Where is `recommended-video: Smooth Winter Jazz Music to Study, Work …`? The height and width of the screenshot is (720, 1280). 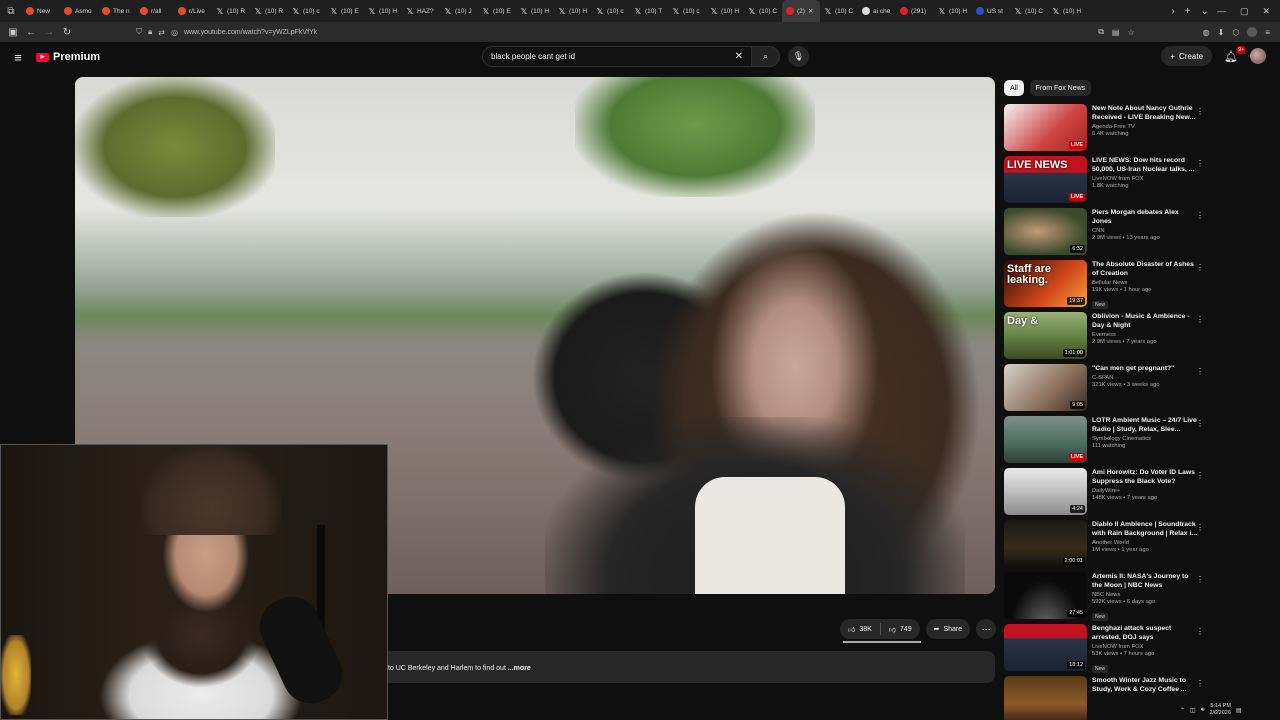 recommended-video: Smooth Winter Jazz Music to Study, Work … is located at coordinates (1106, 698).